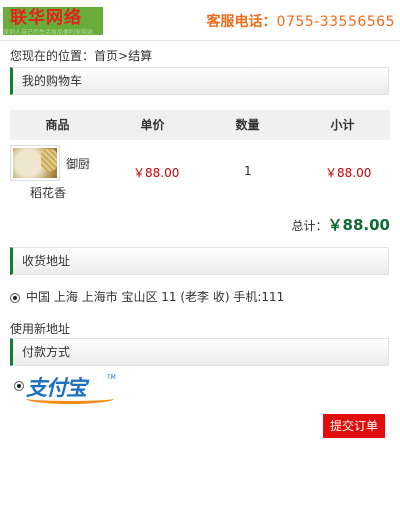 The image size is (400, 531). What do you see at coordinates (35, 163) in the screenshot?
I see `product-thumbnail` at bounding box center [35, 163].